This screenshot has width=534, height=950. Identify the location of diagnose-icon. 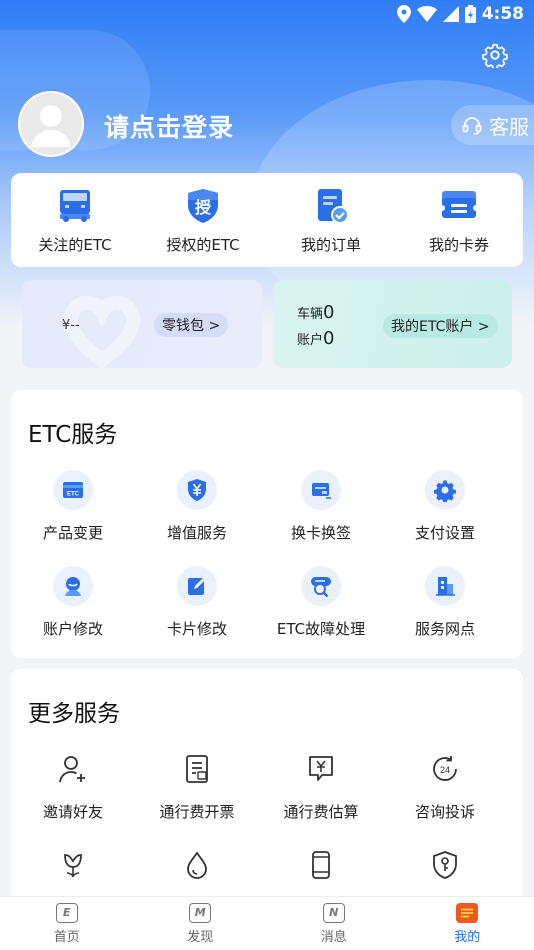
(321, 586).